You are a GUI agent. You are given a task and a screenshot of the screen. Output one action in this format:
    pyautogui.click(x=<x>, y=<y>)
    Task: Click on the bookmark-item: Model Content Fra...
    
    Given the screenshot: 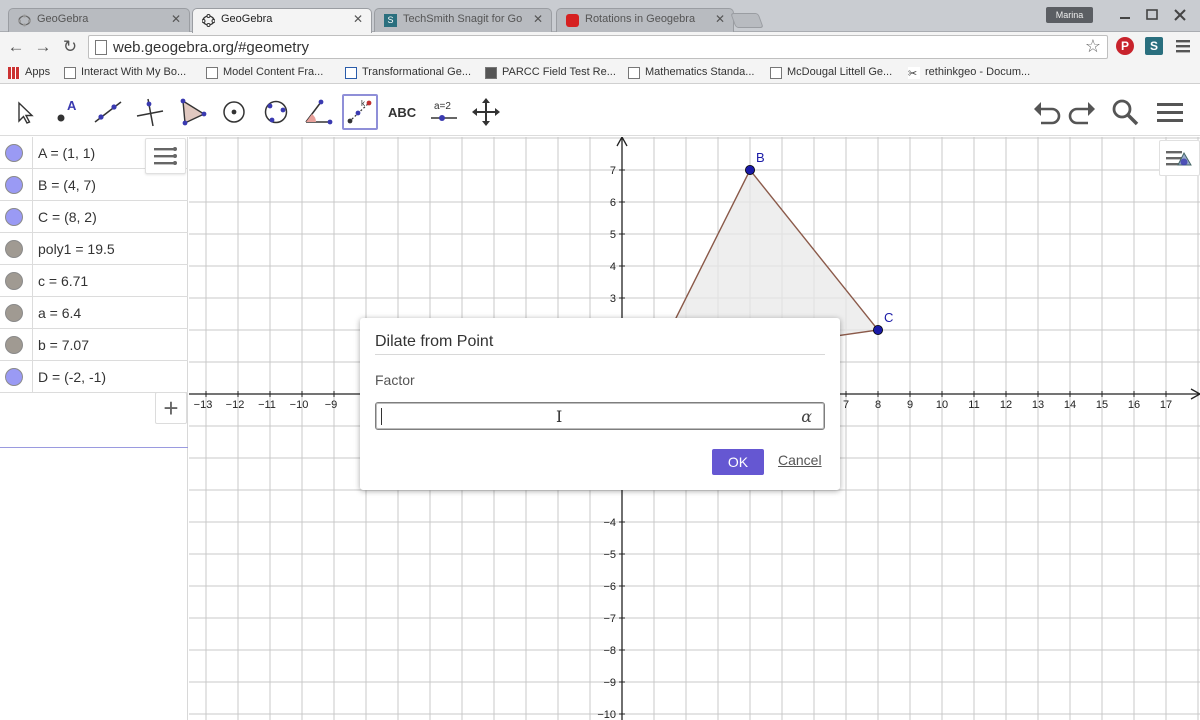 What is the action you would take?
    pyautogui.click(x=264, y=72)
    